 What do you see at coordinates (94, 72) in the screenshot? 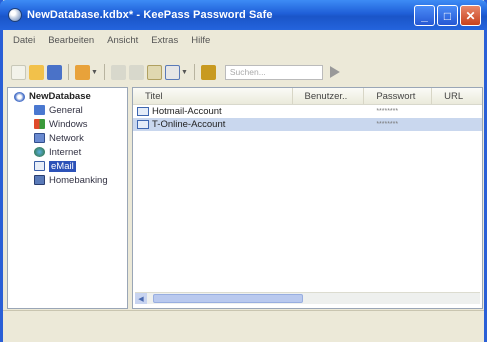
I see `add-entry-dropdown-icon: ▼` at bounding box center [94, 72].